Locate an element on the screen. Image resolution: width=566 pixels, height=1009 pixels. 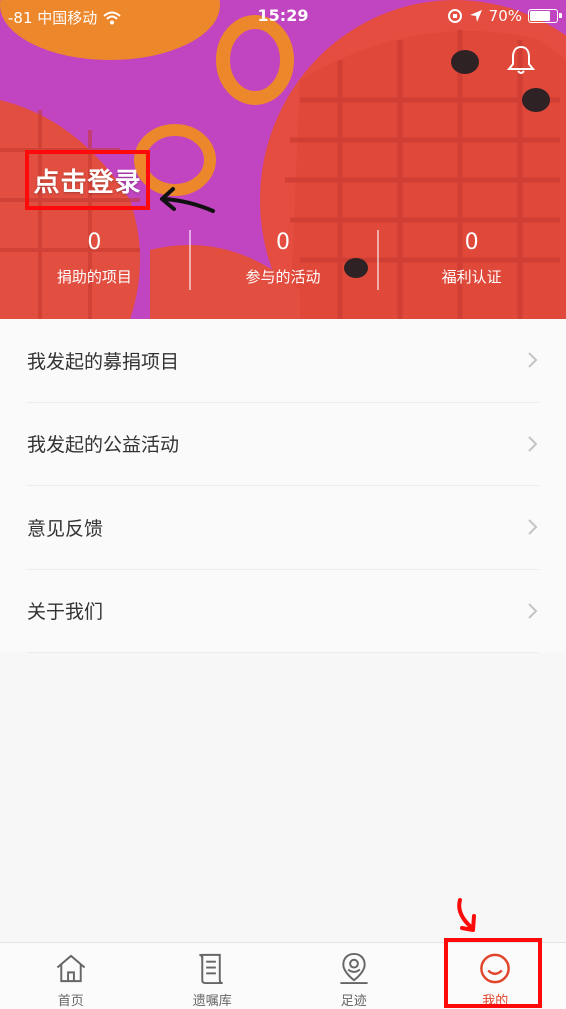
menu-item-label: 我发起的公益活动 is located at coordinates (103, 445).